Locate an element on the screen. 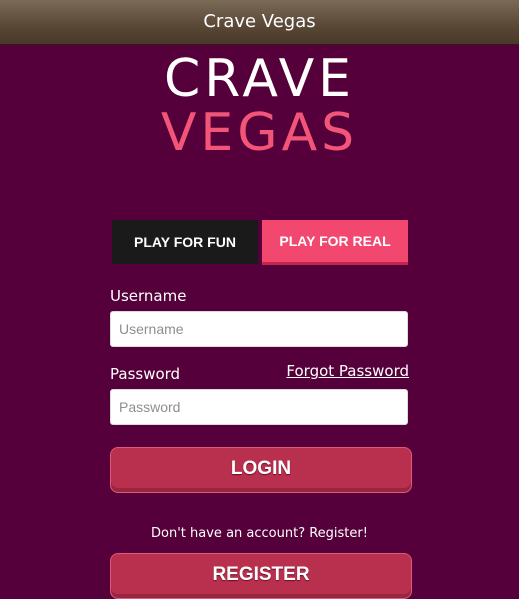 Image resolution: width=519 pixels, height=599 pixels. login-button: LOGIN is located at coordinates (261, 470).